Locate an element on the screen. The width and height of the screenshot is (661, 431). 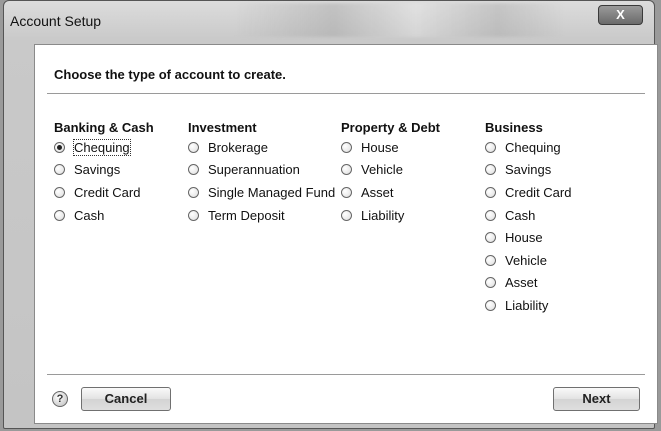
column-title: Investment is located at coordinates (222, 127).